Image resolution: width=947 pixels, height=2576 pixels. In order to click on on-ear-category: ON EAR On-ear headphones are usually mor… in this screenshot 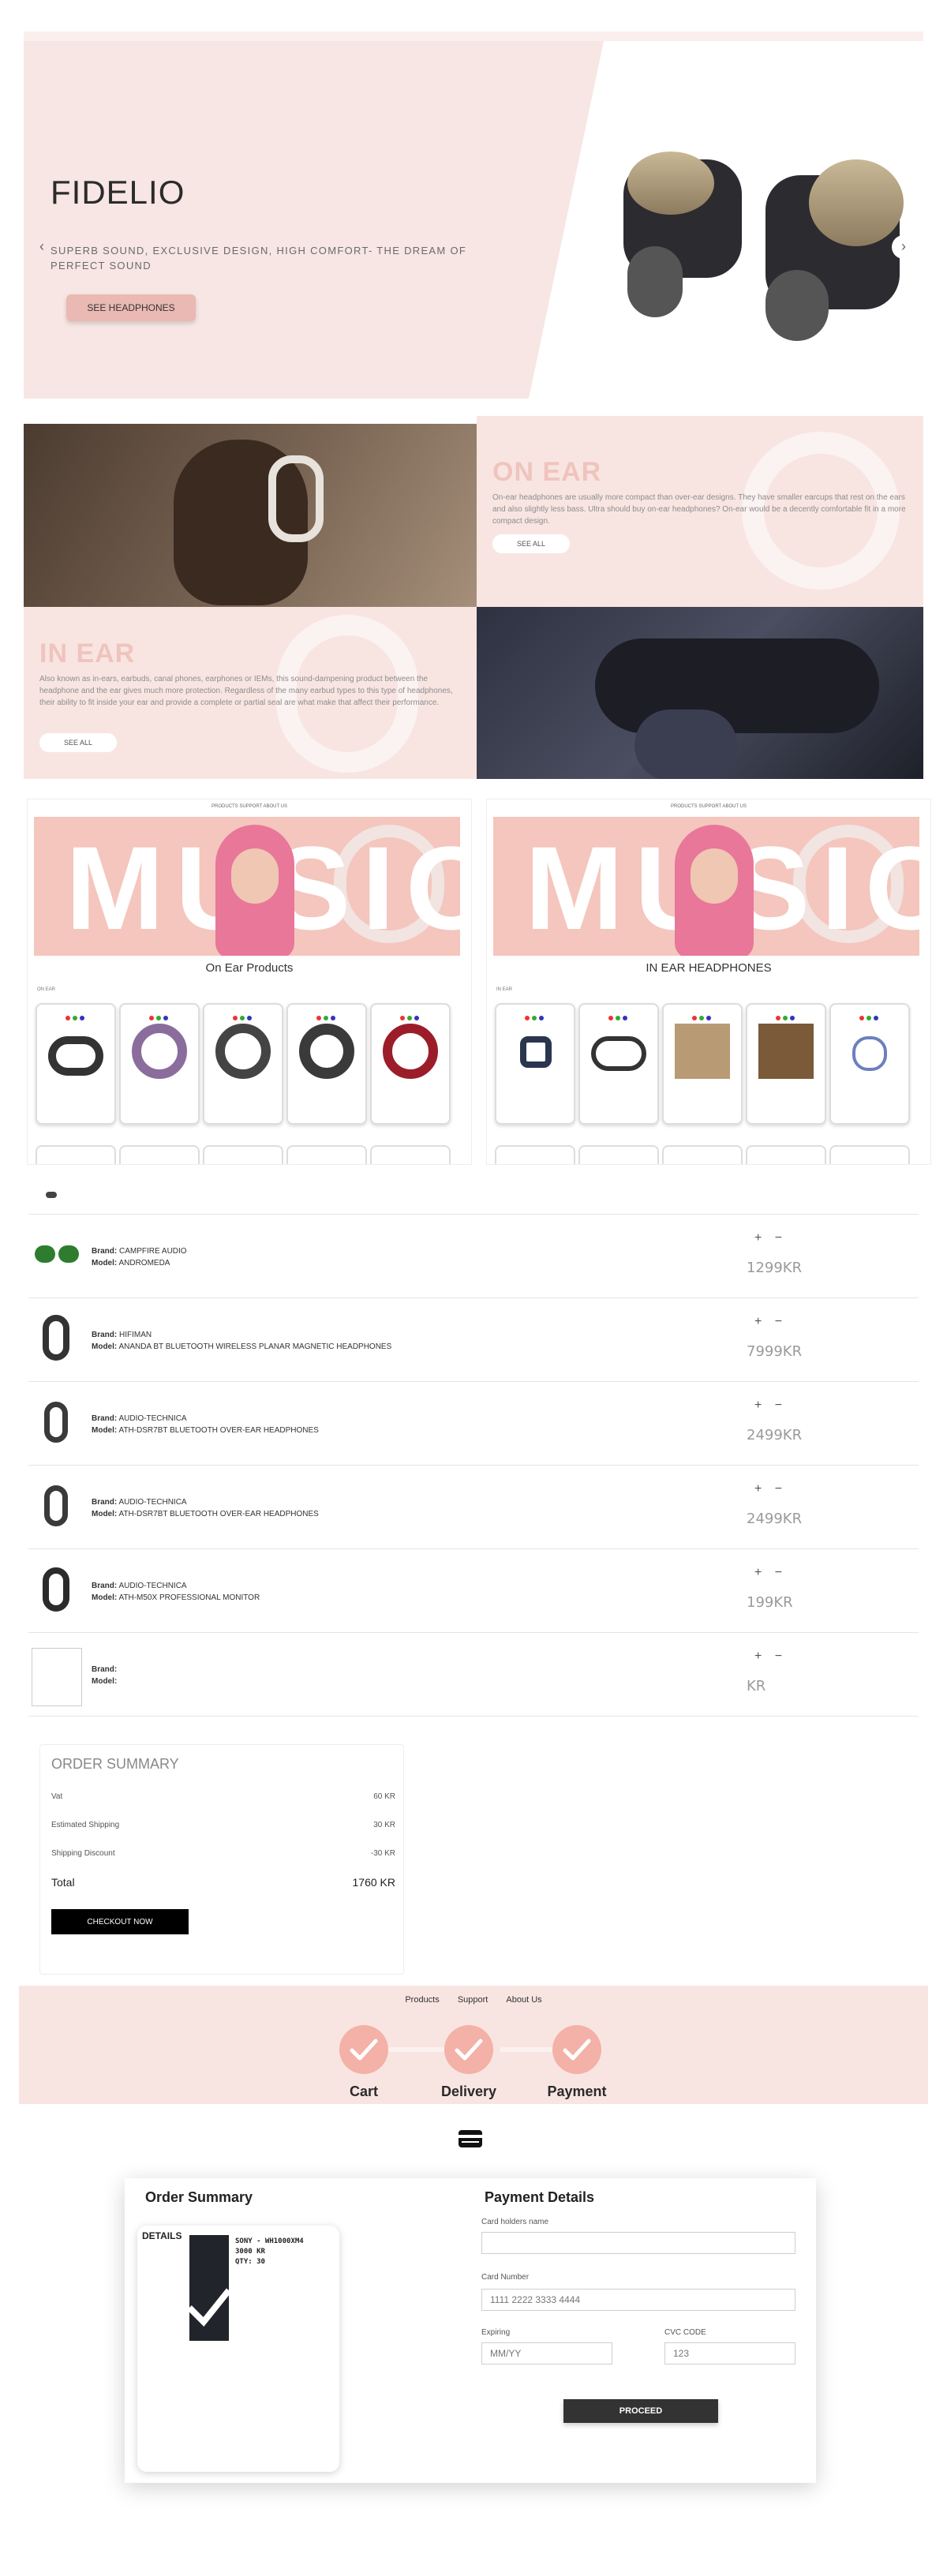, I will do `click(700, 511)`.